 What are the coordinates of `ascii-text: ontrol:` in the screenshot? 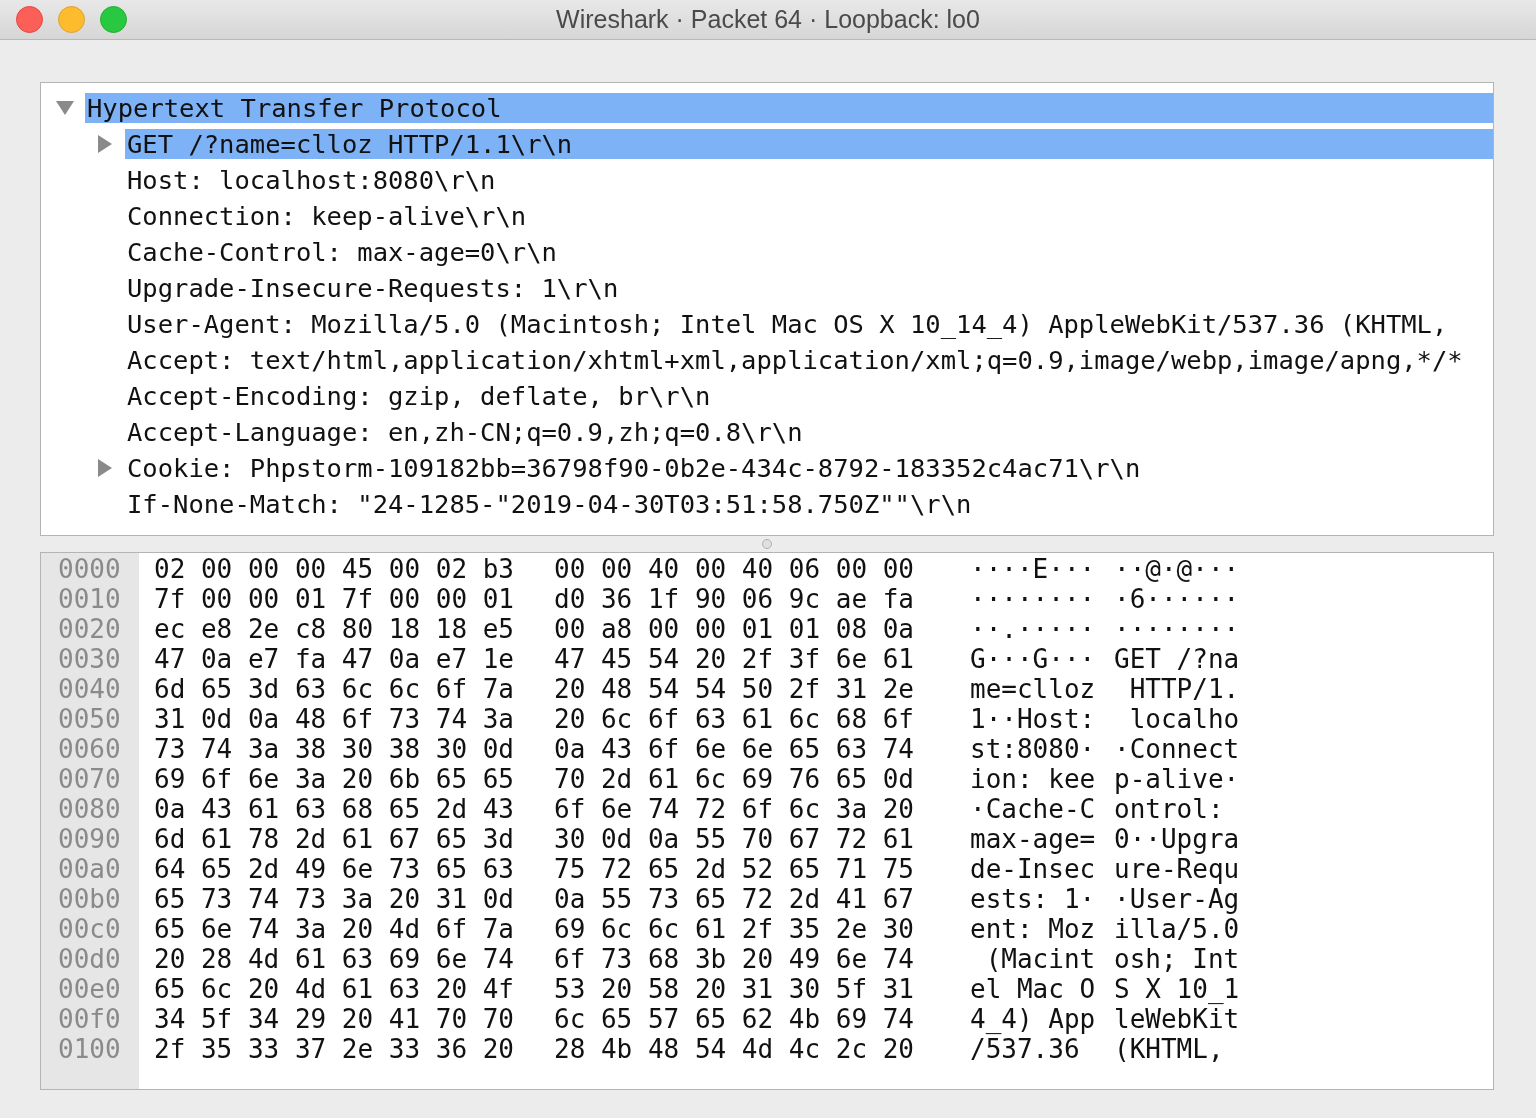 It's located at (1169, 809).